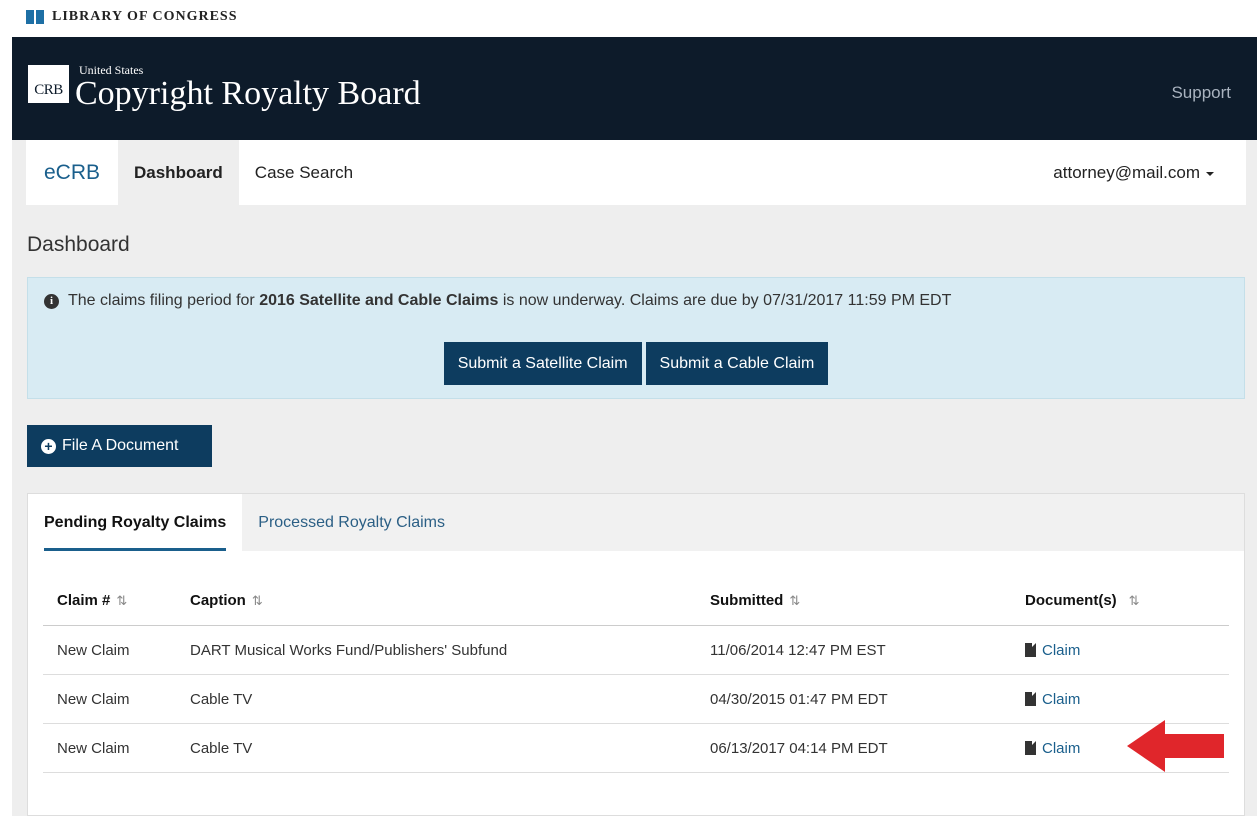 Image resolution: width=1257 pixels, height=816 pixels. I want to click on loc-banner: LIBRARY OF CONGRESS, so click(628, 18).